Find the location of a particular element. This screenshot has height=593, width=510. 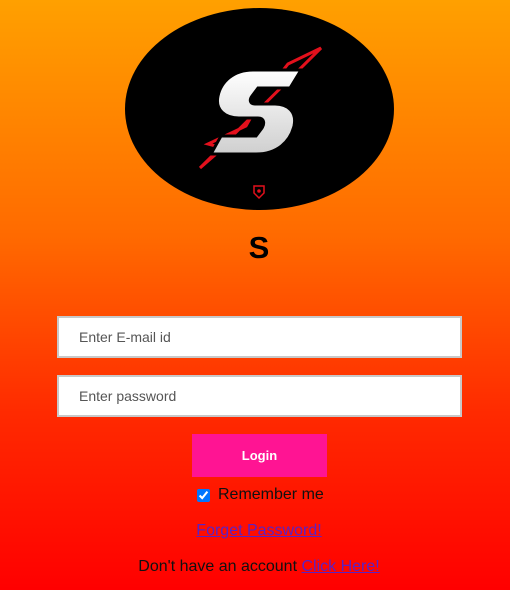

signup-prompt: Don't have an account is located at coordinates (218, 566).